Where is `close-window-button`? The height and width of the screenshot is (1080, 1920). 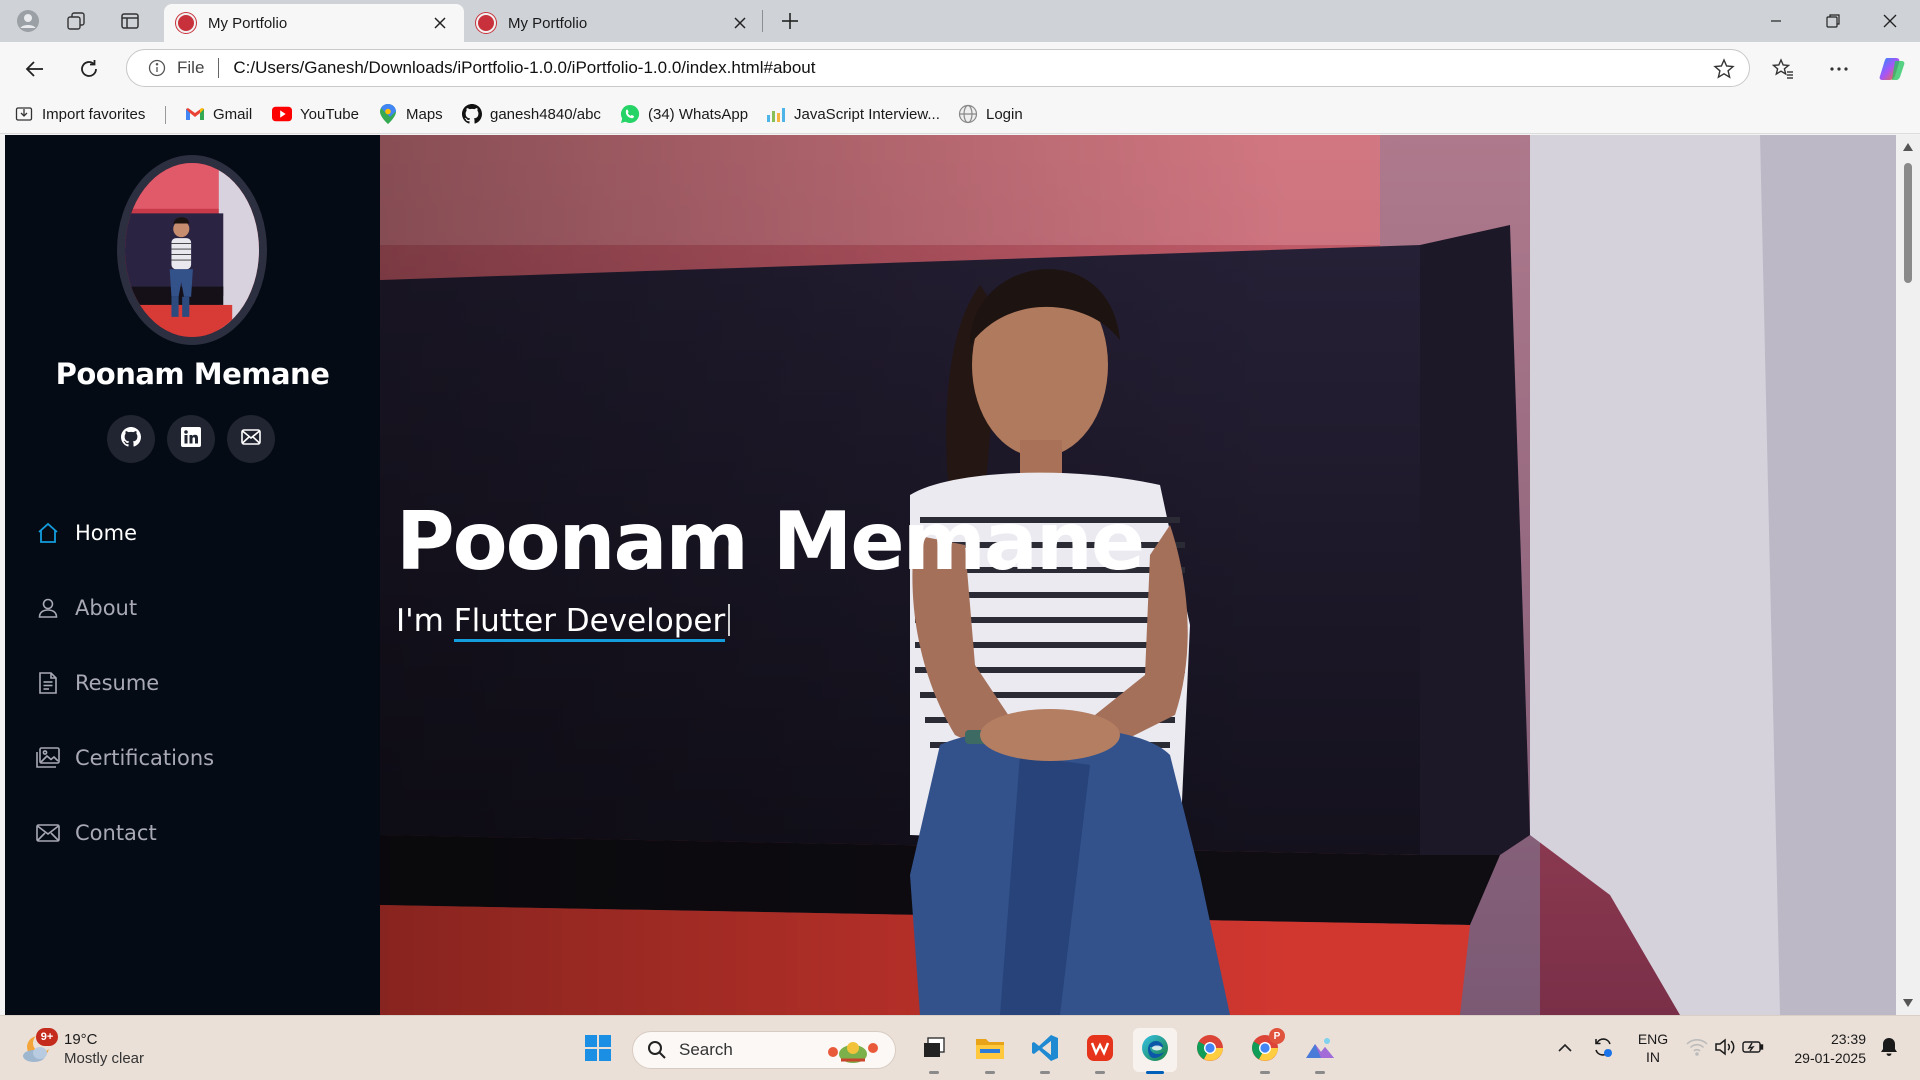
close-window-button is located at coordinates (1890, 21).